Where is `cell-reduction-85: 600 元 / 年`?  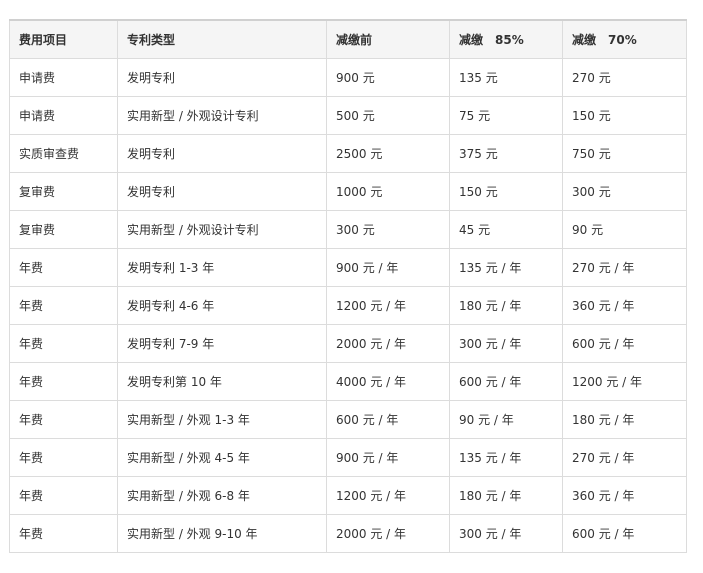
cell-reduction-85: 600 元 / 年 is located at coordinates (506, 381).